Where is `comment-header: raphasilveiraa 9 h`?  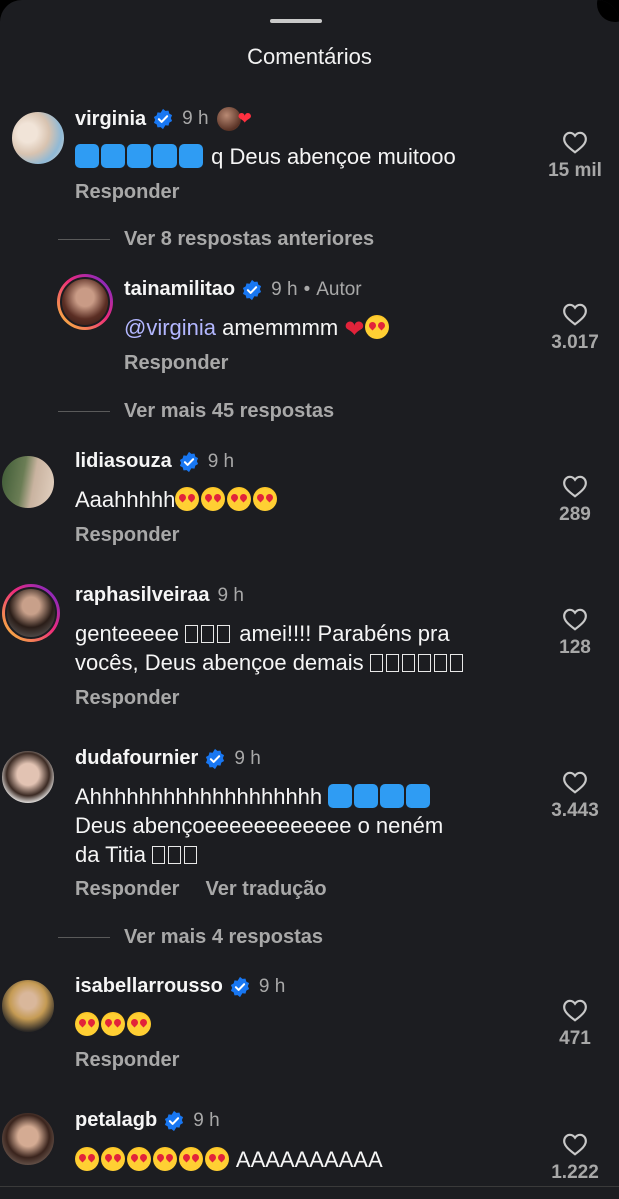
comment-header: raphasilveiraa 9 h is located at coordinates (159, 595).